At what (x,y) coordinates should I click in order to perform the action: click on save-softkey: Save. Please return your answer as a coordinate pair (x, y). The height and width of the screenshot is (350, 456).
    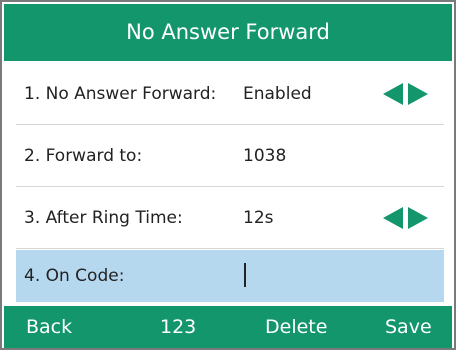
    Looking at the image, I should click on (408, 327).